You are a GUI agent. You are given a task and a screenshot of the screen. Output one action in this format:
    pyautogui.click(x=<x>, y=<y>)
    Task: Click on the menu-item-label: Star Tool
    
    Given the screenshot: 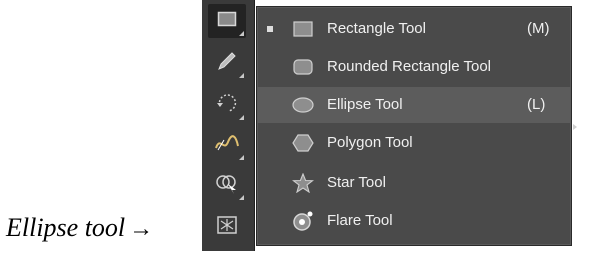 What is the action you would take?
    pyautogui.click(x=356, y=182)
    